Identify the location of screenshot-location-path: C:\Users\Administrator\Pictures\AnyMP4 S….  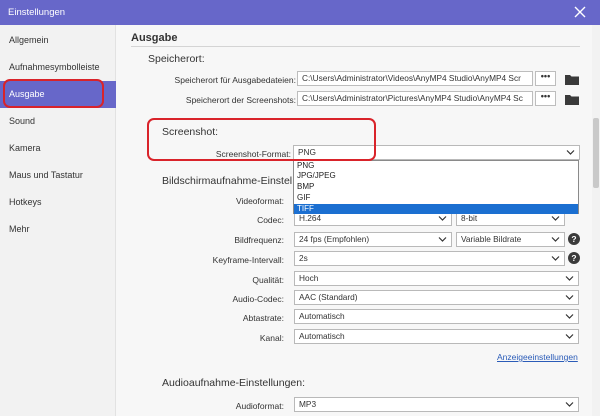
(415, 98).